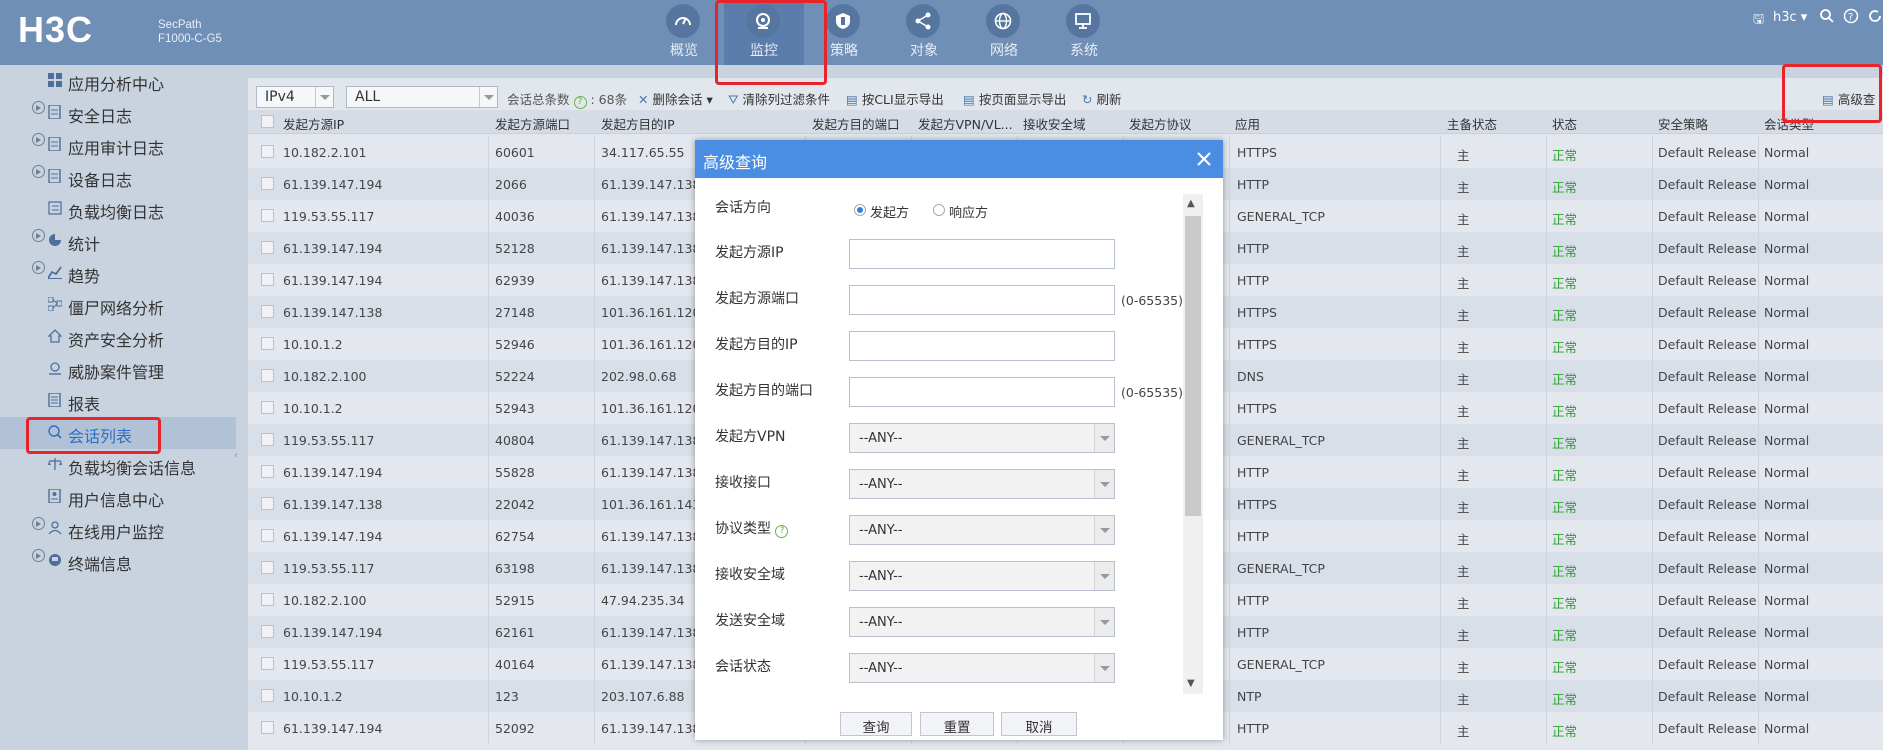 The height and width of the screenshot is (750, 1883). I want to click on sidebar-item-online-users: 在线用户监控, so click(118, 529).